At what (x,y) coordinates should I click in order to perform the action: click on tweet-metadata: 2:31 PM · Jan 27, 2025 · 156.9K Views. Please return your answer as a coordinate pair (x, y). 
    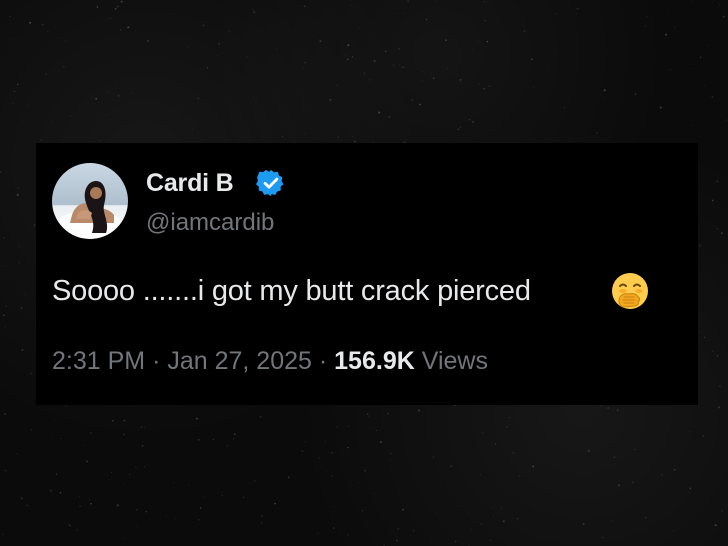
    Looking at the image, I should click on (270, 361).